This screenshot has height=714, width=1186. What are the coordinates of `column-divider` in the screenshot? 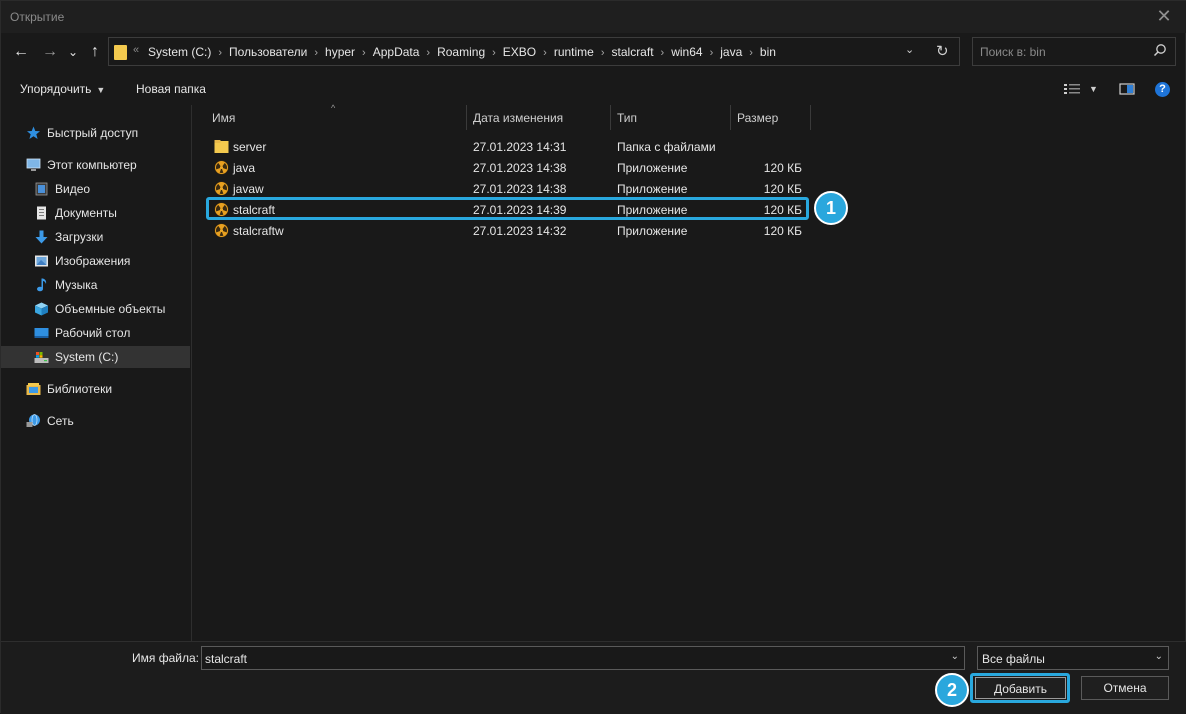 It's located at (810, 117).